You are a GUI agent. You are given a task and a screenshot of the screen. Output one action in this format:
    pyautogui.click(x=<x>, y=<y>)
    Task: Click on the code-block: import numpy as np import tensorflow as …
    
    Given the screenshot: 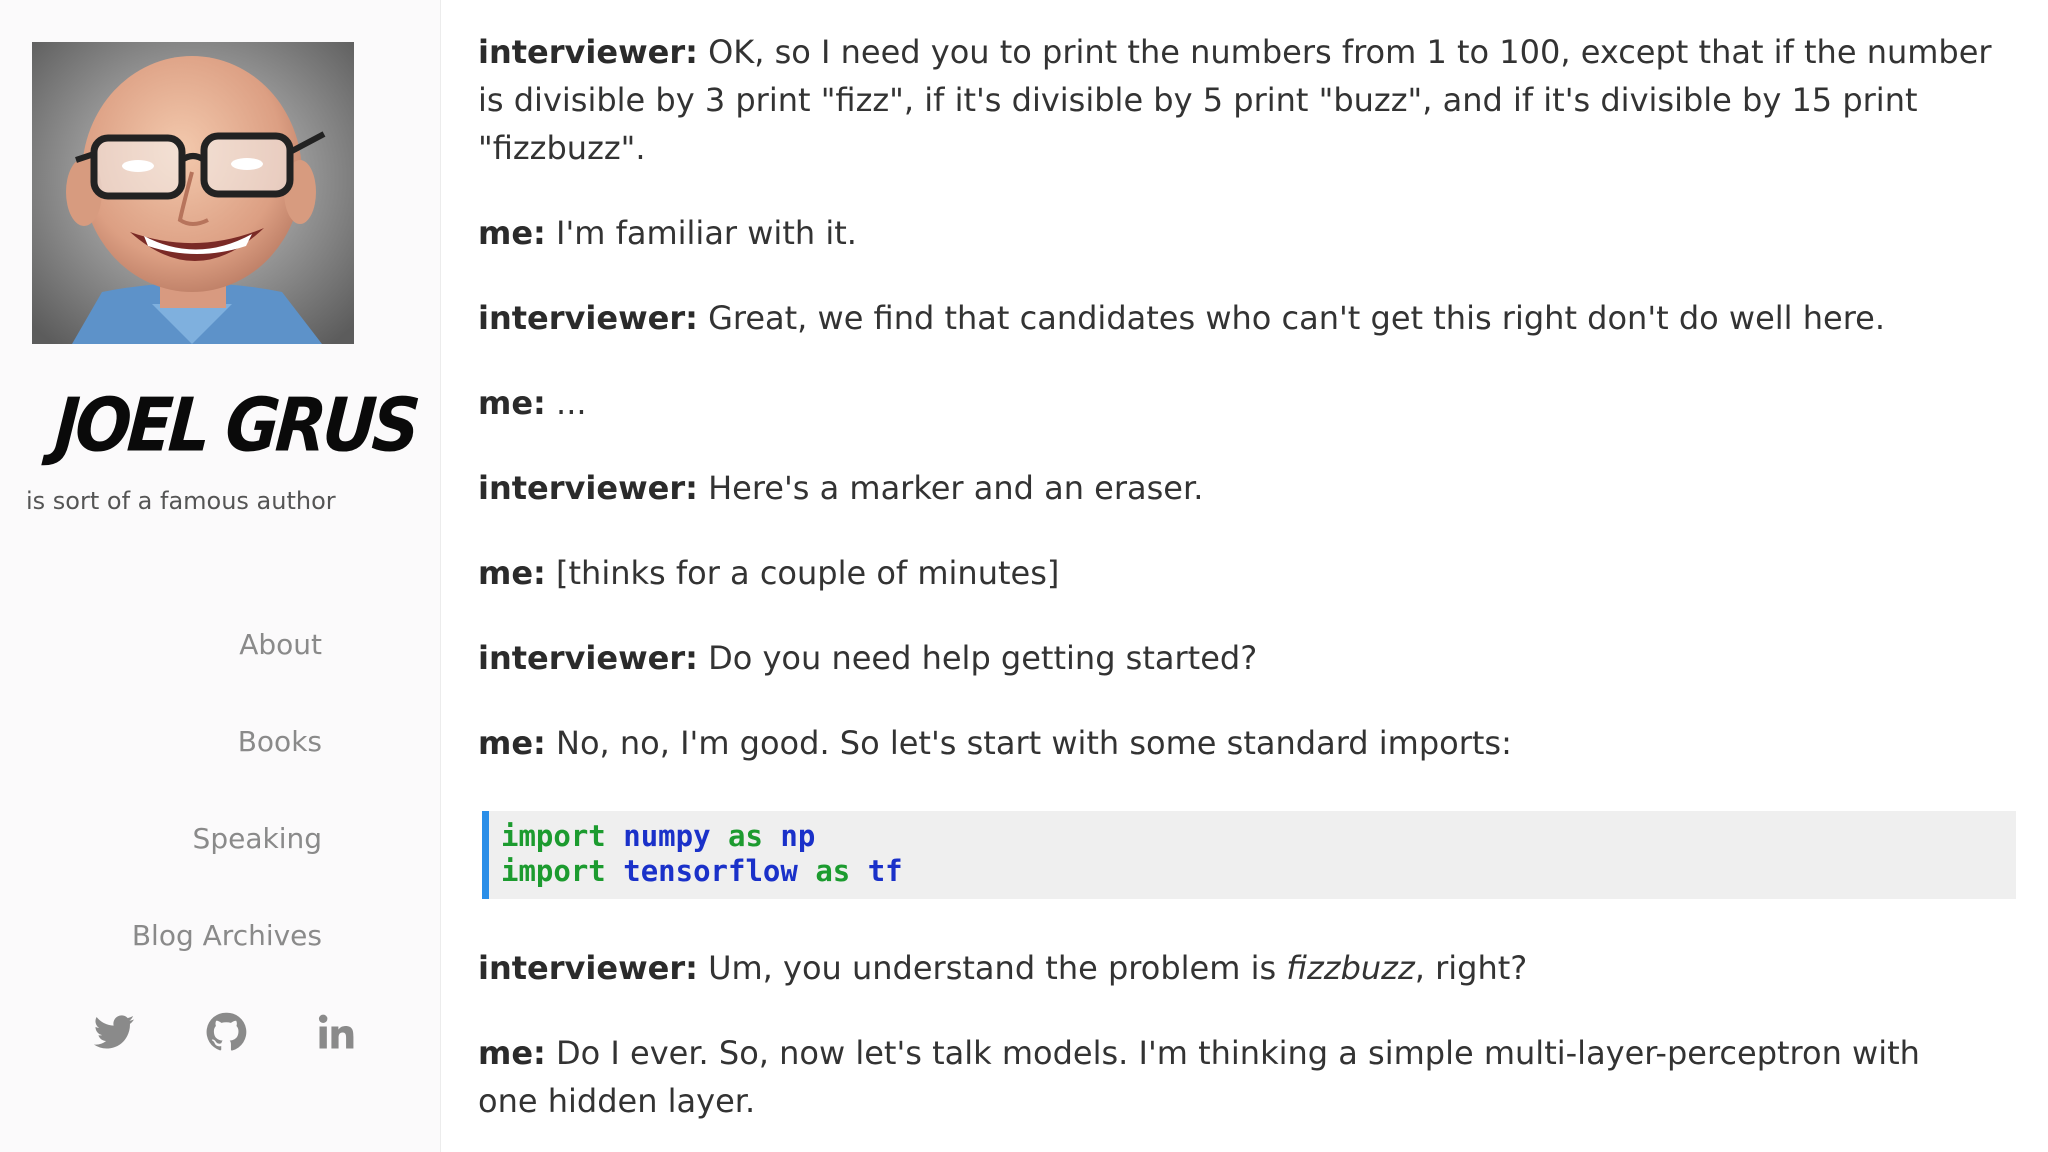 What is the action you would take?
    pyautogui.click(x=1249, y=855)
    